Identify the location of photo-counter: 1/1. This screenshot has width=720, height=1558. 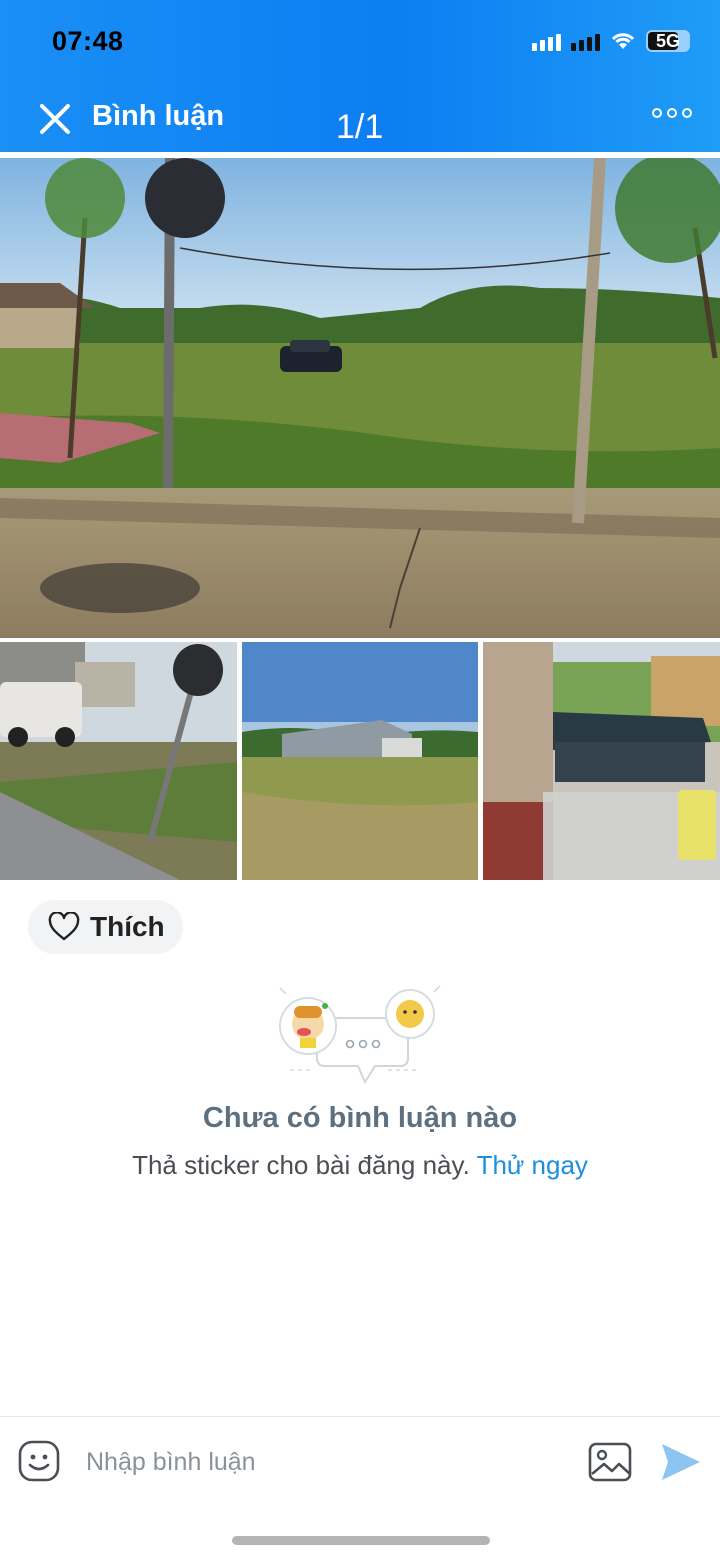
(360, 127).